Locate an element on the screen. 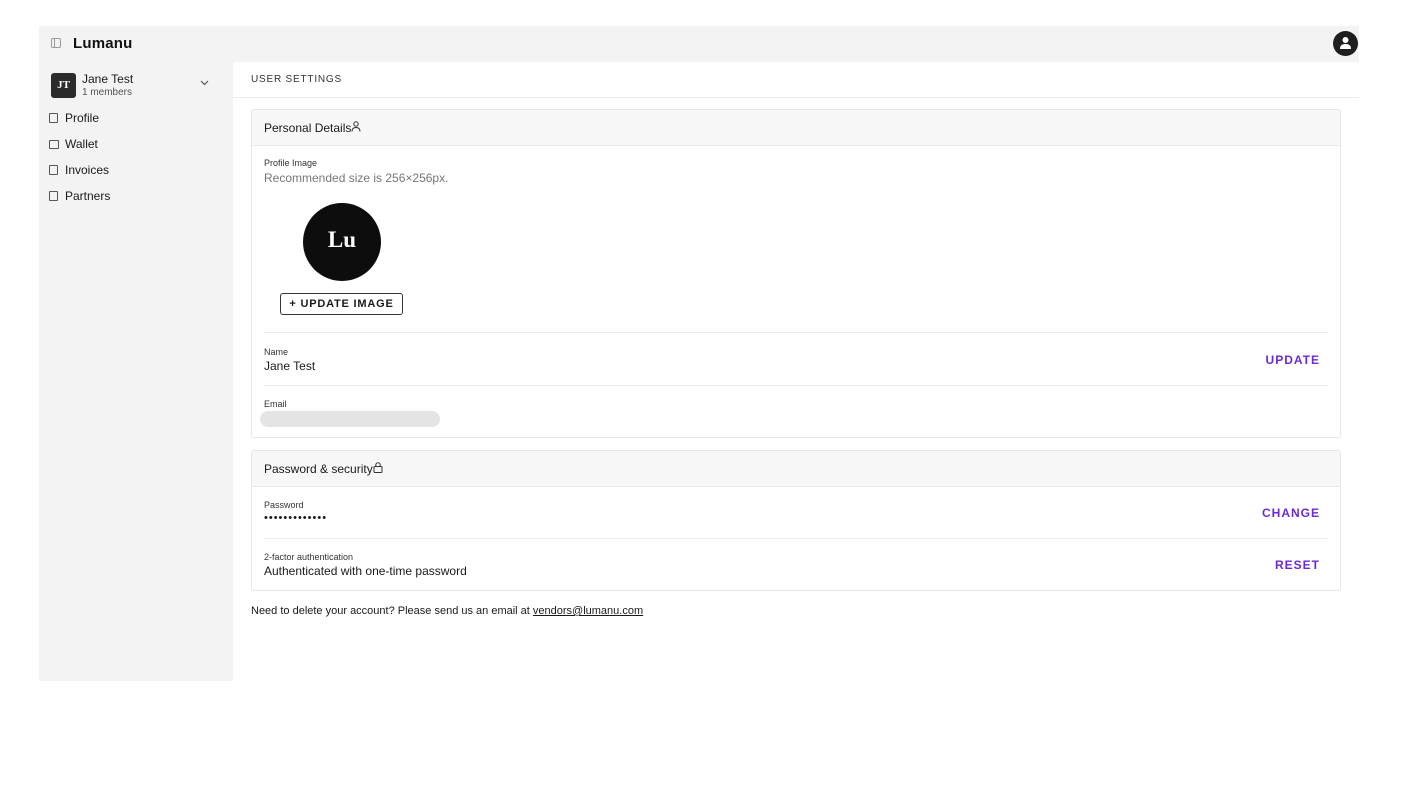 The height and width of the screenshot is (788, 1416). email-label: Email is located at coordinates (275, 404).